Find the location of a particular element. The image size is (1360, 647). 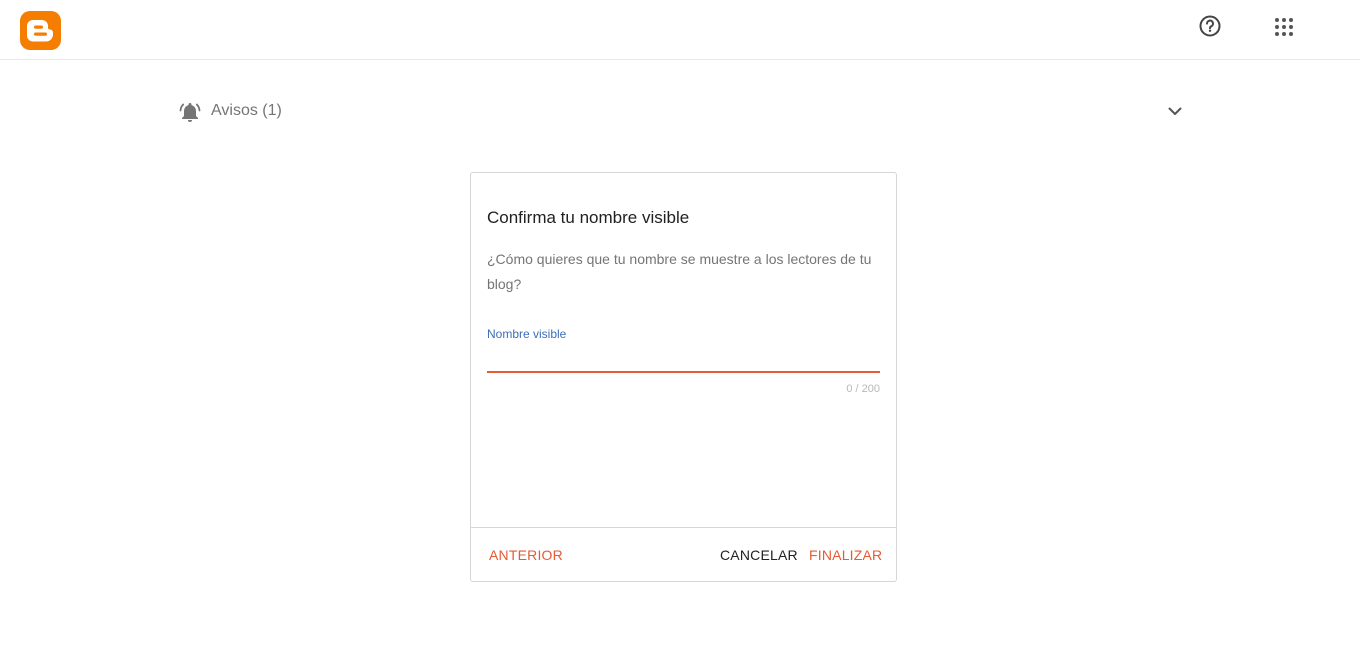

dialog-title: Confirma tu nombre visible is located at coordinates (588, 217).